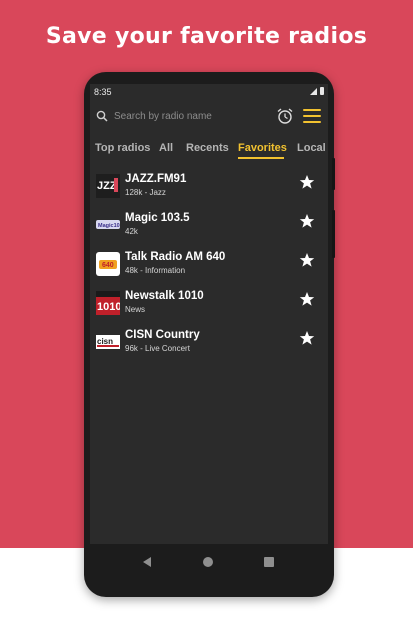  I want to click on svg-text: JZZ, so click(107, 186).